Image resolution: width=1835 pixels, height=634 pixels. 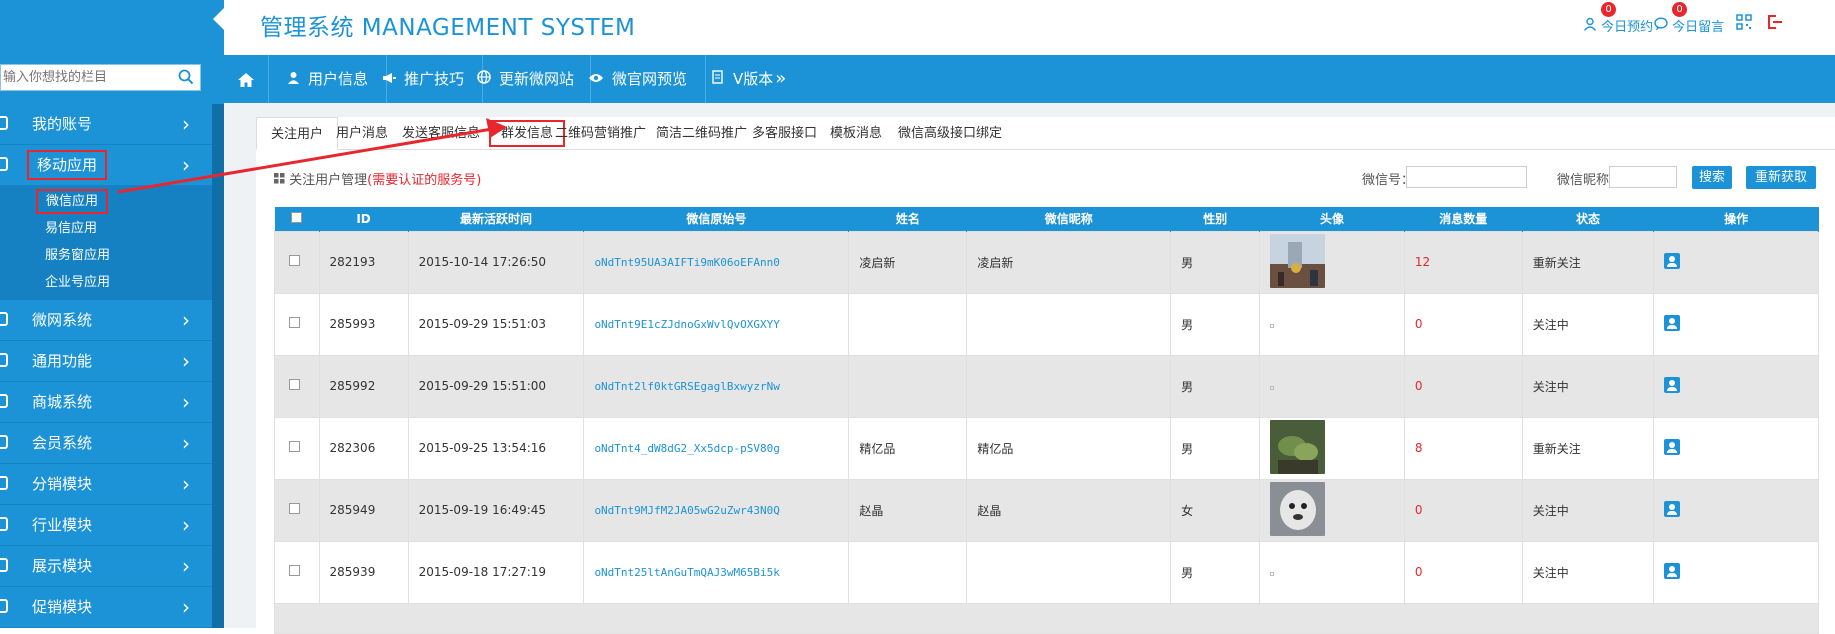 What do you see at coordinates (1466, 177) in the screenshot?
I see `wx-id-input` at bounding box center [1466, 177].